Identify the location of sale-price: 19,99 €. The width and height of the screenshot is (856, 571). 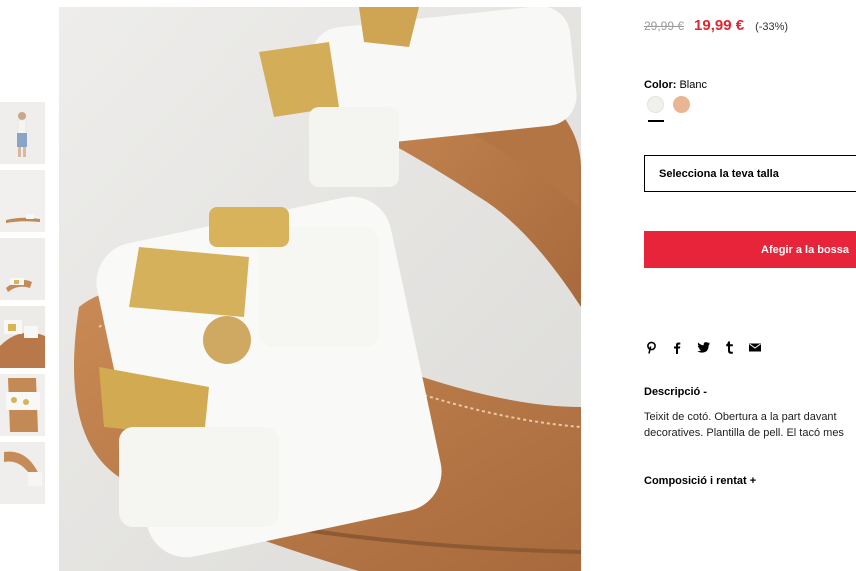
(719, 25).